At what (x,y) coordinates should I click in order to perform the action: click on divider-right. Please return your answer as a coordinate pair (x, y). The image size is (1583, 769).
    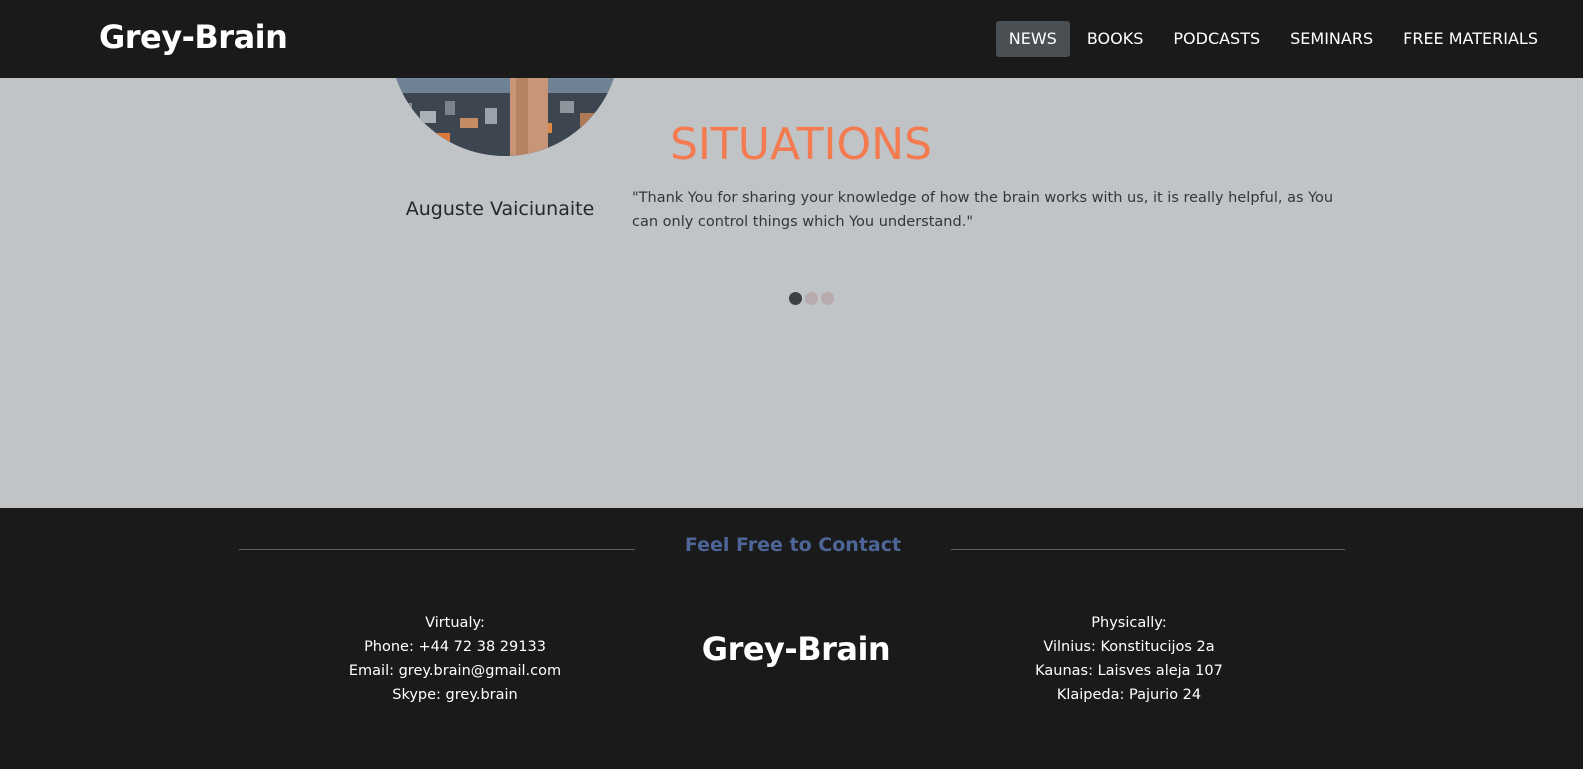
    Looking at the image, I should click on (1148, 549).